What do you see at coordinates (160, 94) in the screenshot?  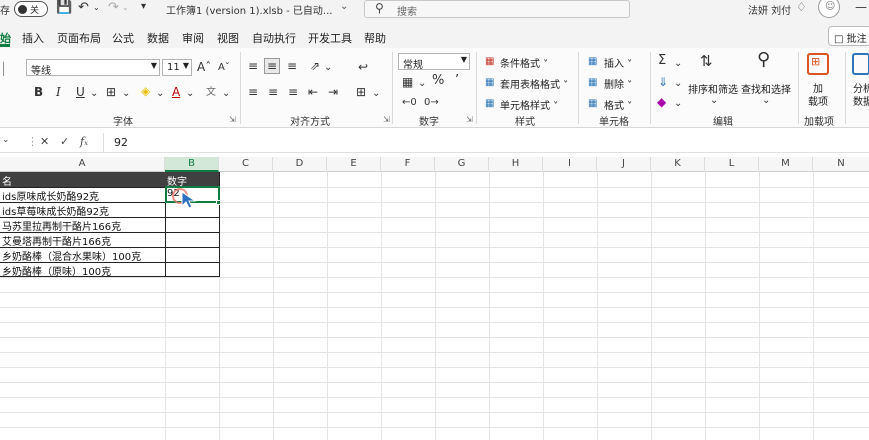 I see `fill-color-dropdown-icon: ⌄` at bounding box center [160, 94].